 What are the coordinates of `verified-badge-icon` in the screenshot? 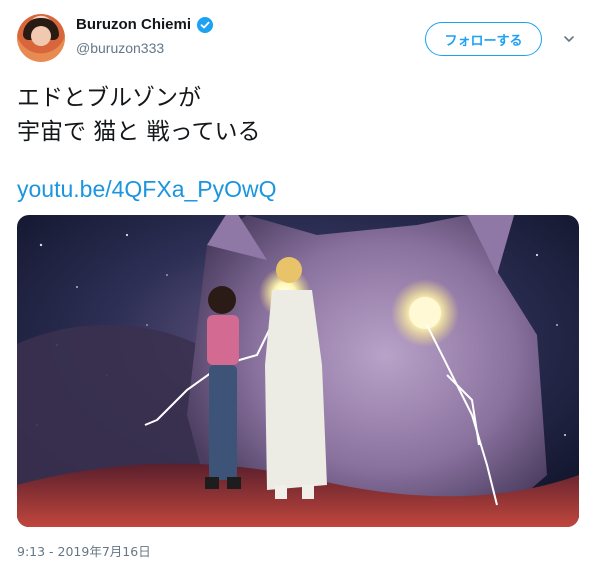 It's located at (205, 24).